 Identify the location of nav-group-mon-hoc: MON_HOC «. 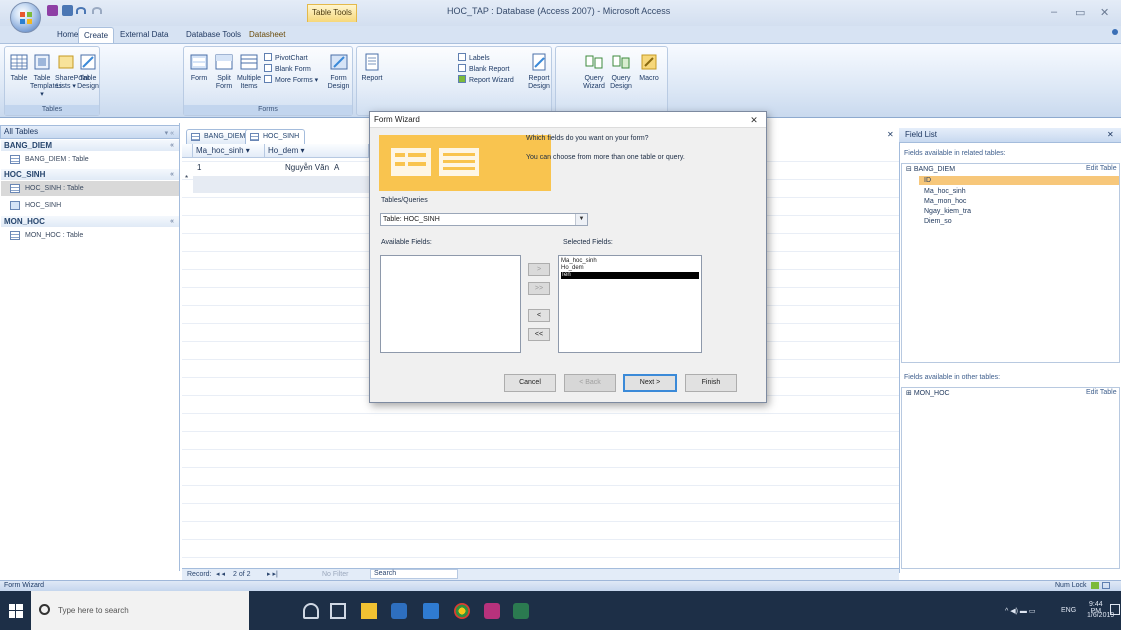
(90, 221).